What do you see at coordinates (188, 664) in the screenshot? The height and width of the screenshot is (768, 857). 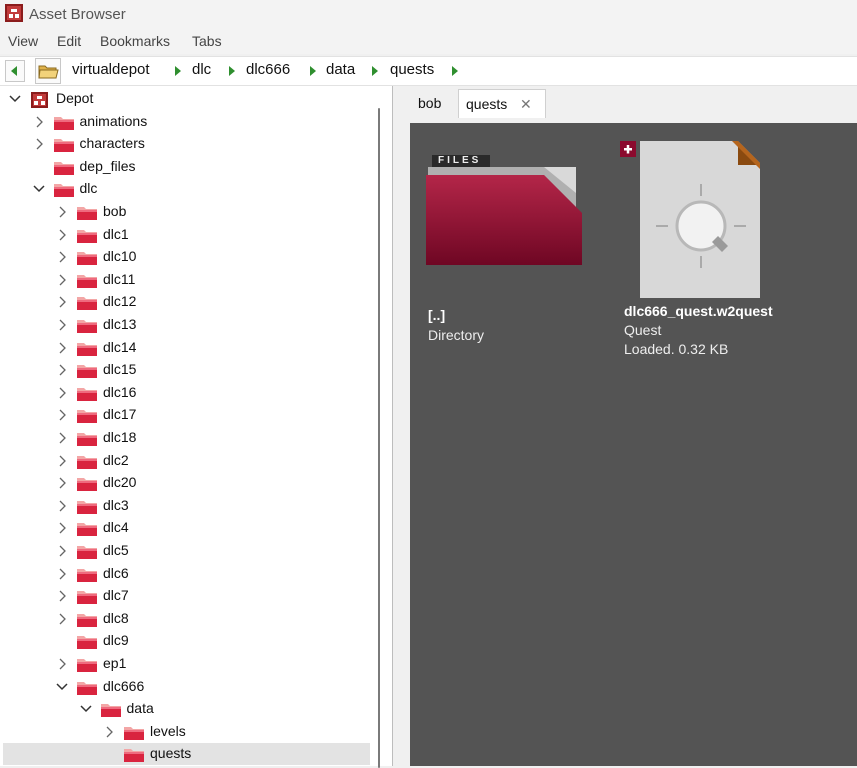 I see `tree-item-ep1: ep1` at bounding box center [188, 664].